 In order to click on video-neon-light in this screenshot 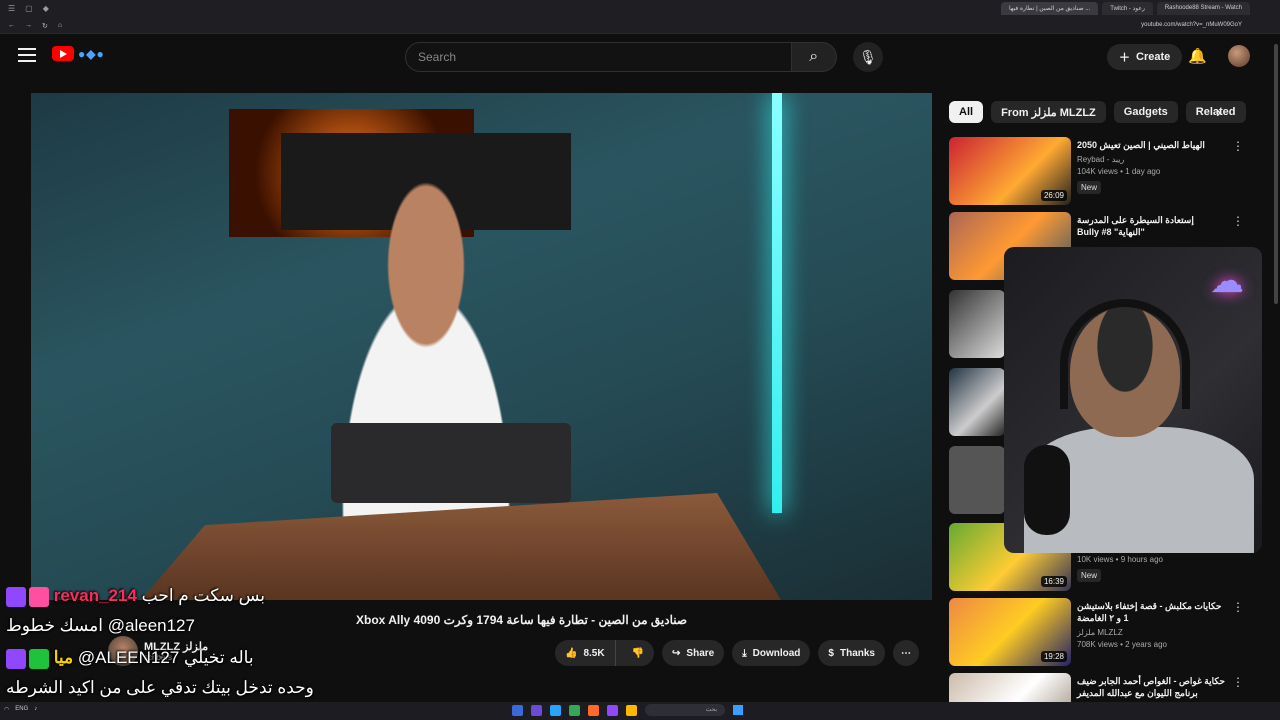, I will do `click(777, 303)`.